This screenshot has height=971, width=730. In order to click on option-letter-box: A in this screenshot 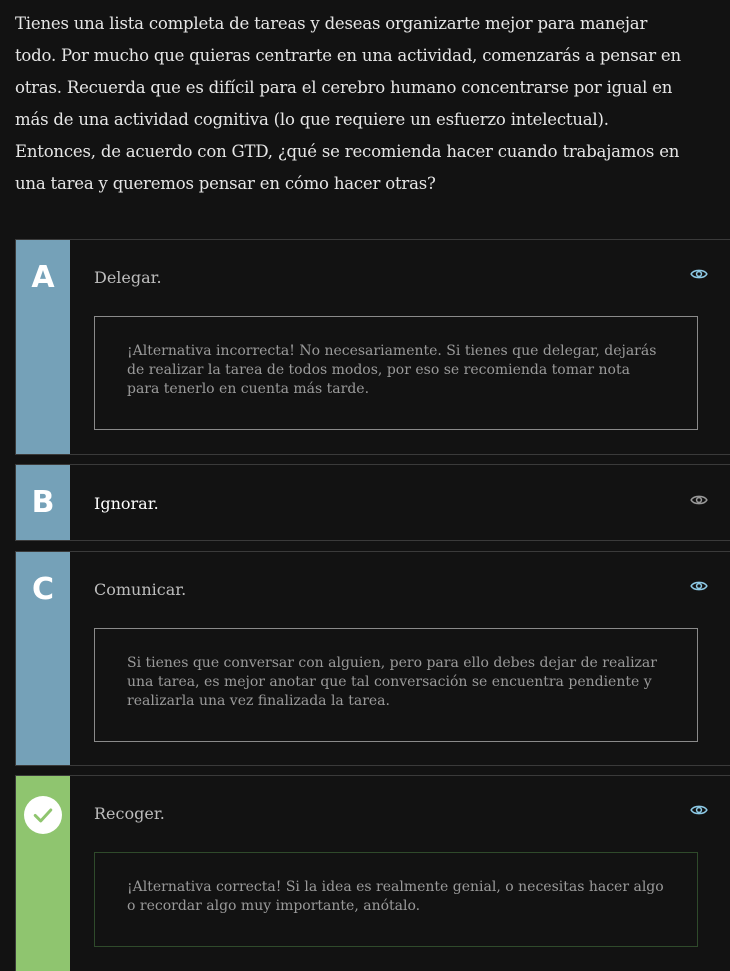, I will do `click(43, 347)`.